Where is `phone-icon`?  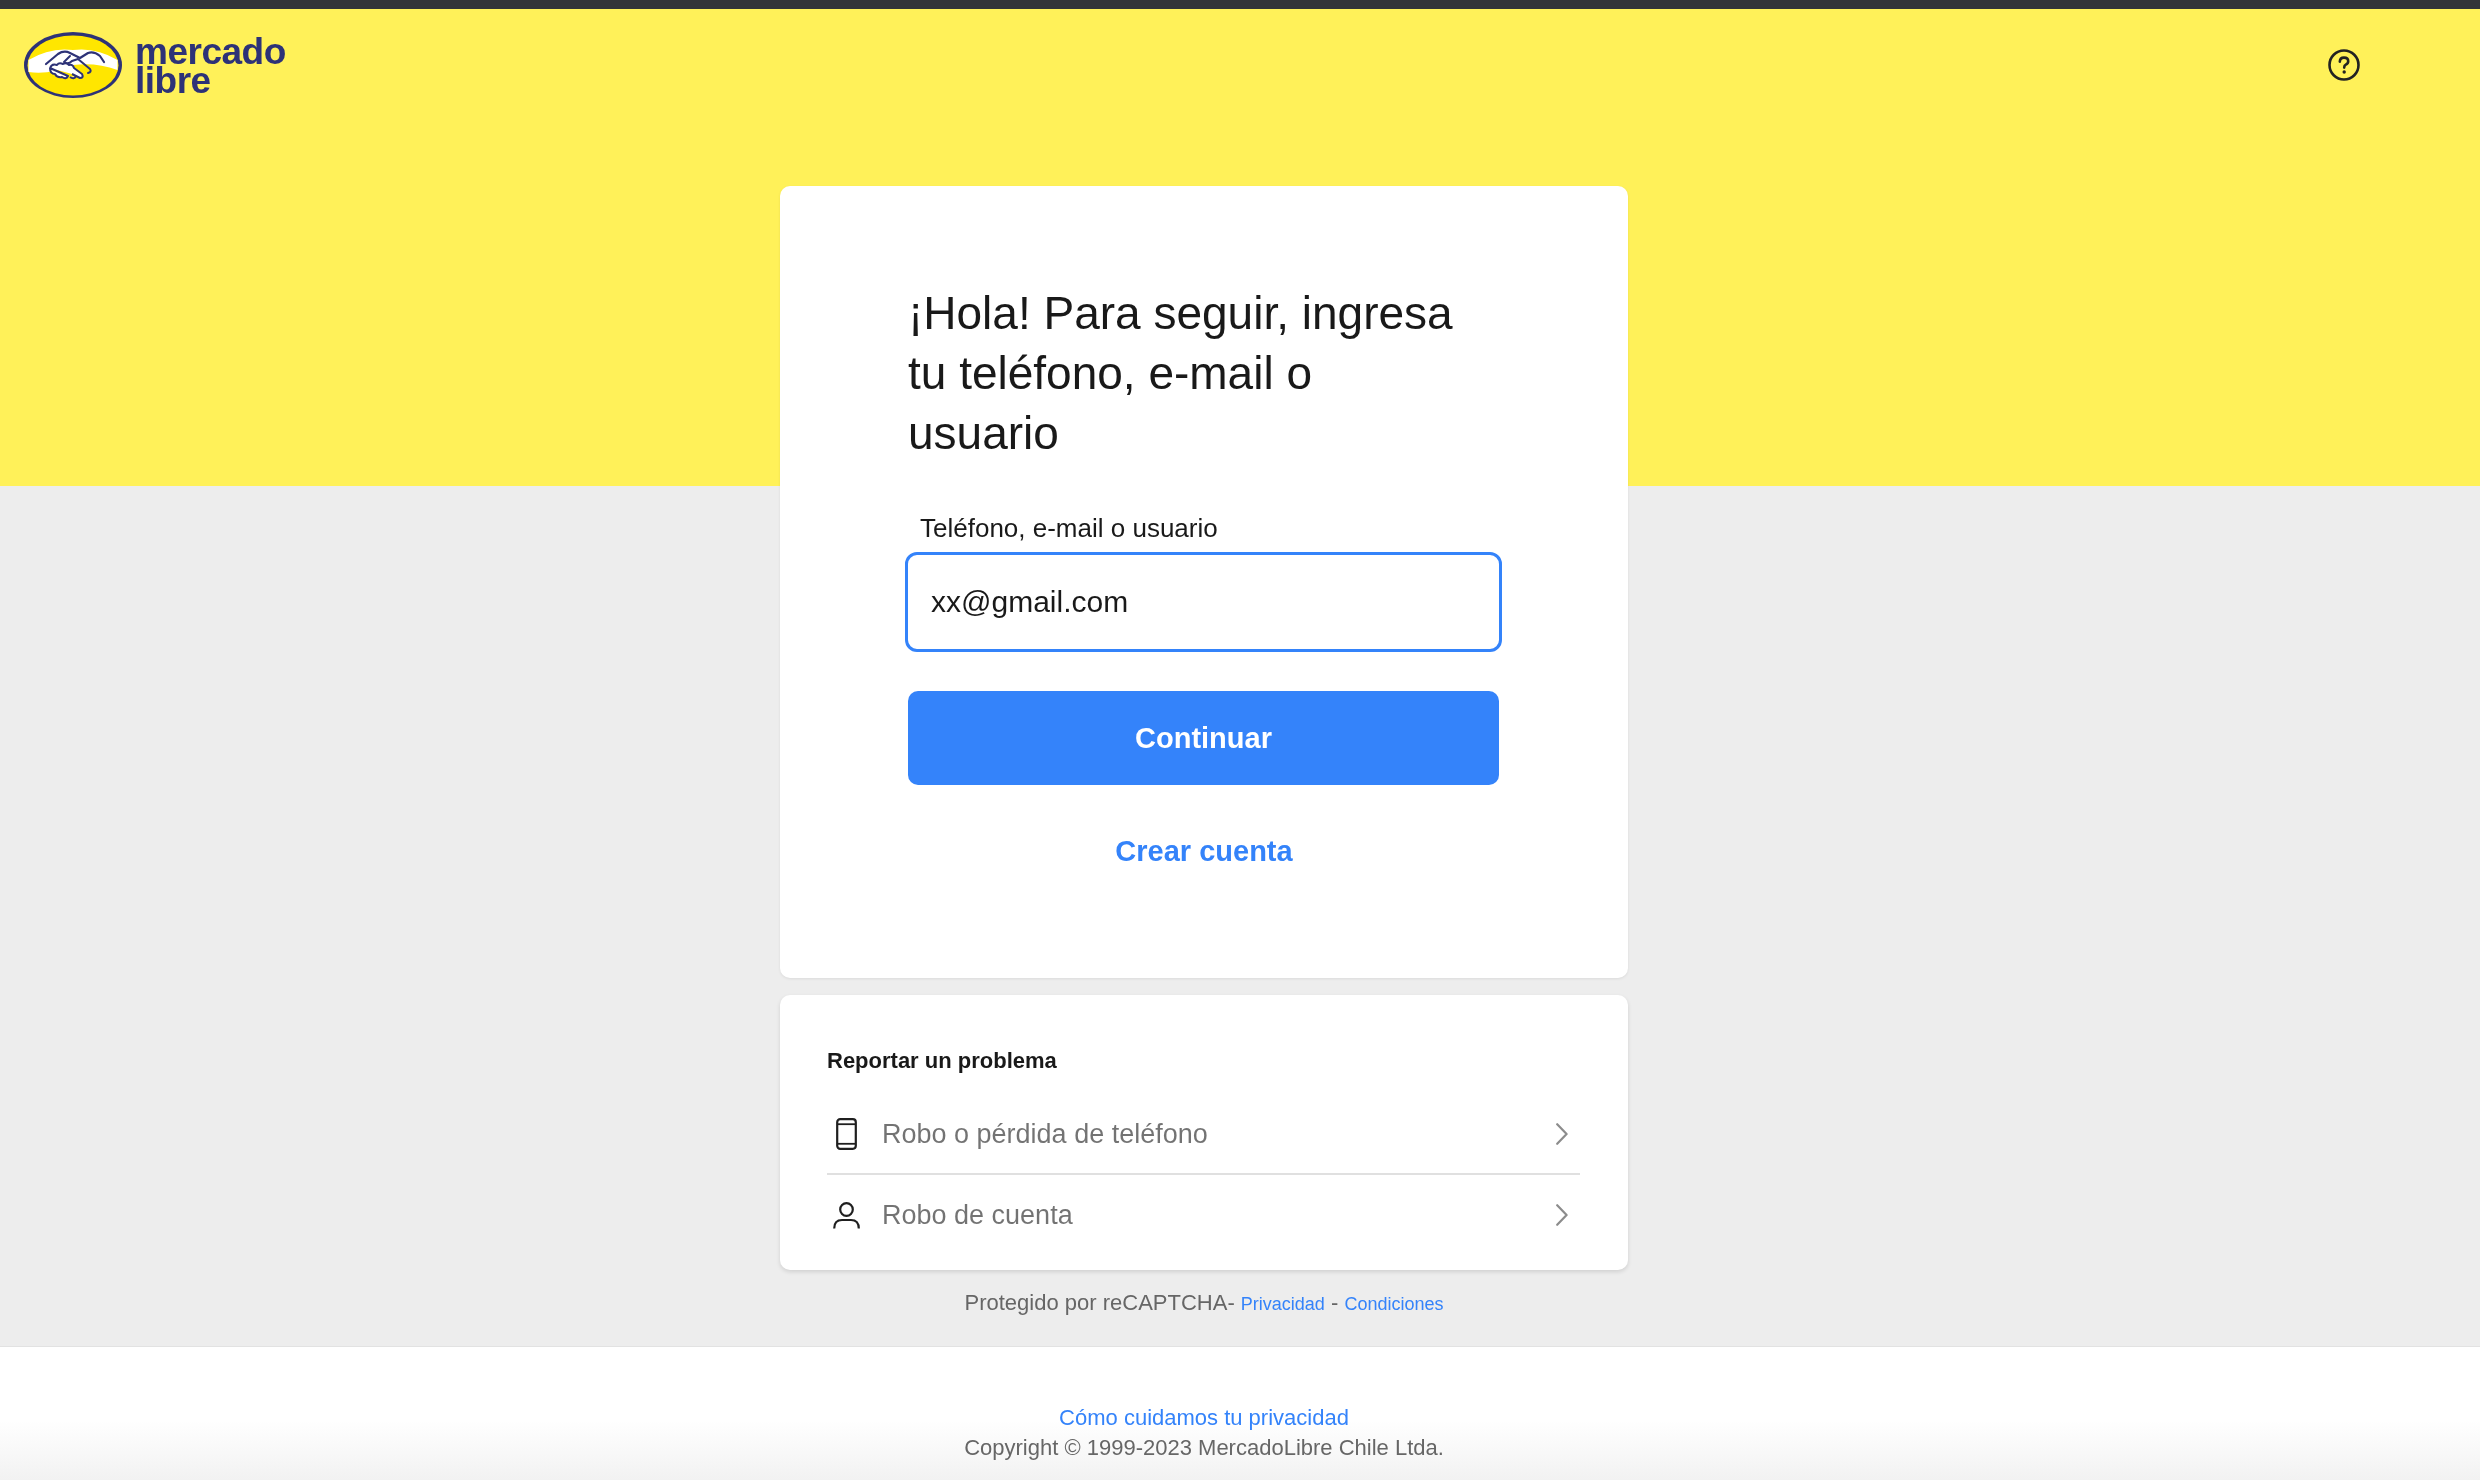
phone-icon is located at coordinates (846, 1134).